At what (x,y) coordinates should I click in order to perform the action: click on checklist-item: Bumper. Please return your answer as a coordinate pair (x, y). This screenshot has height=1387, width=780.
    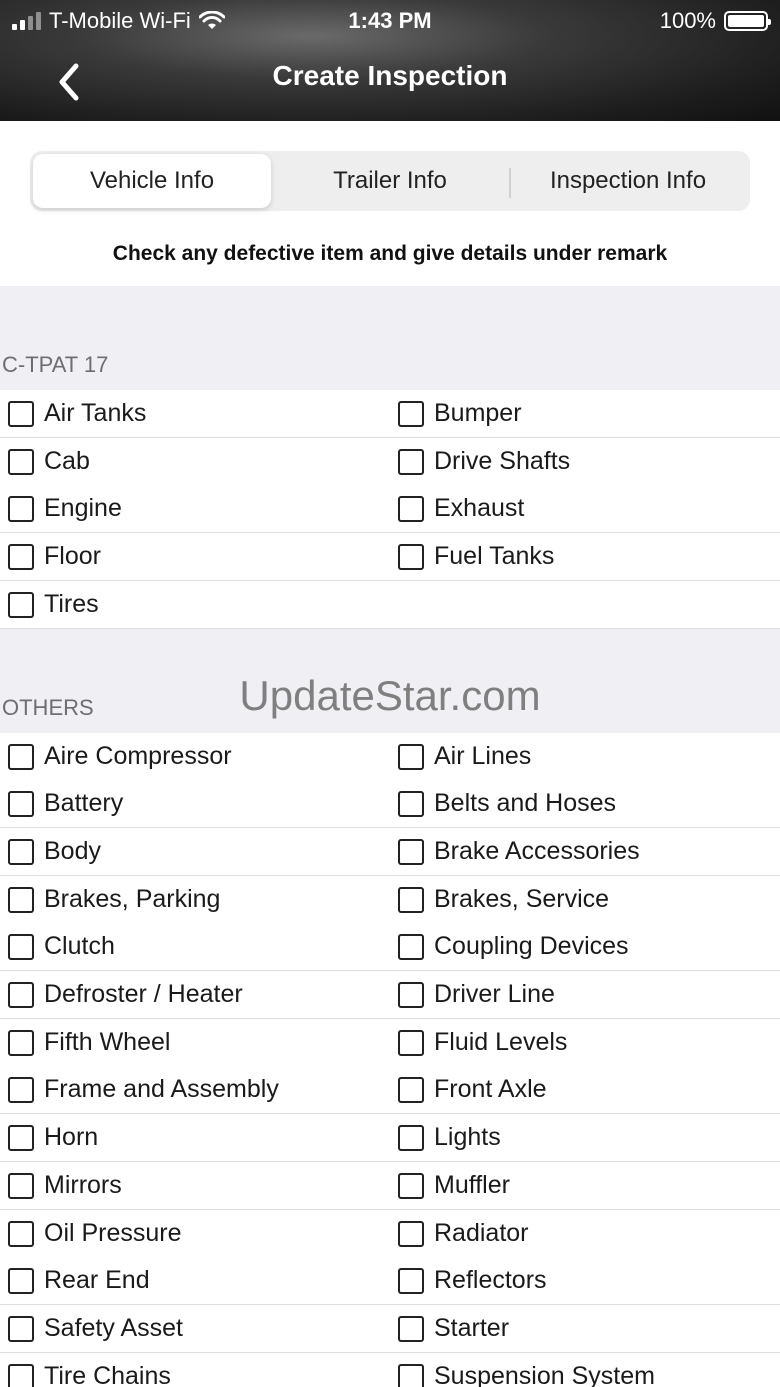
    Looking at the image, I should click on (460, 413).